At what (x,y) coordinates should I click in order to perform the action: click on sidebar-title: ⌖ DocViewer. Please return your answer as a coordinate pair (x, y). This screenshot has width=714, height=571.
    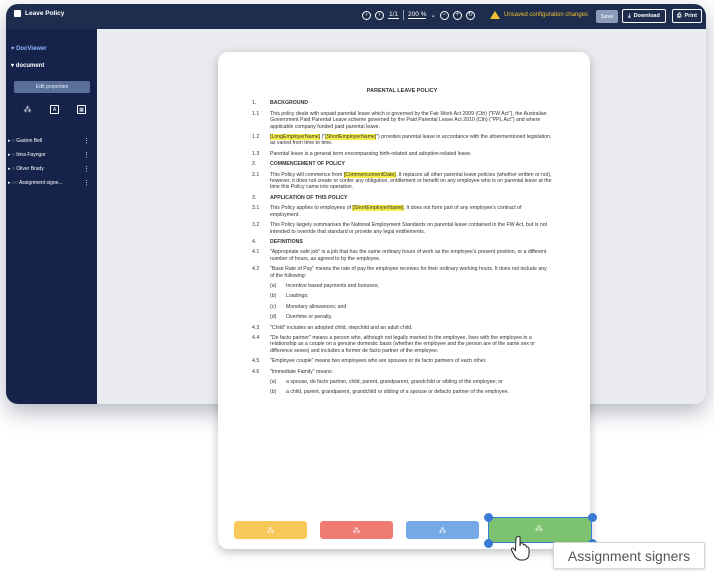
    Looking at the image, I should click on (29, 49).